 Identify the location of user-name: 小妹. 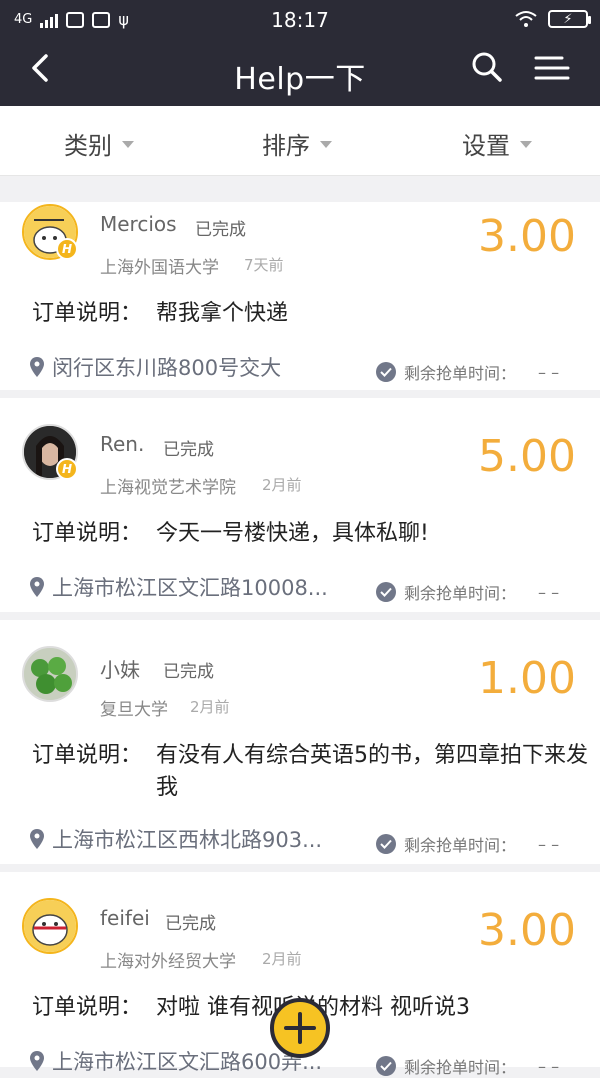
(120, 670).